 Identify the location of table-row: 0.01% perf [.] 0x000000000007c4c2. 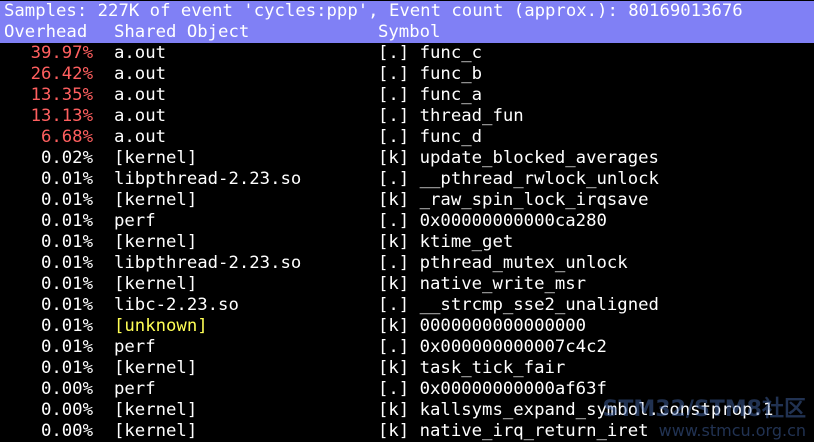
(407, 347).